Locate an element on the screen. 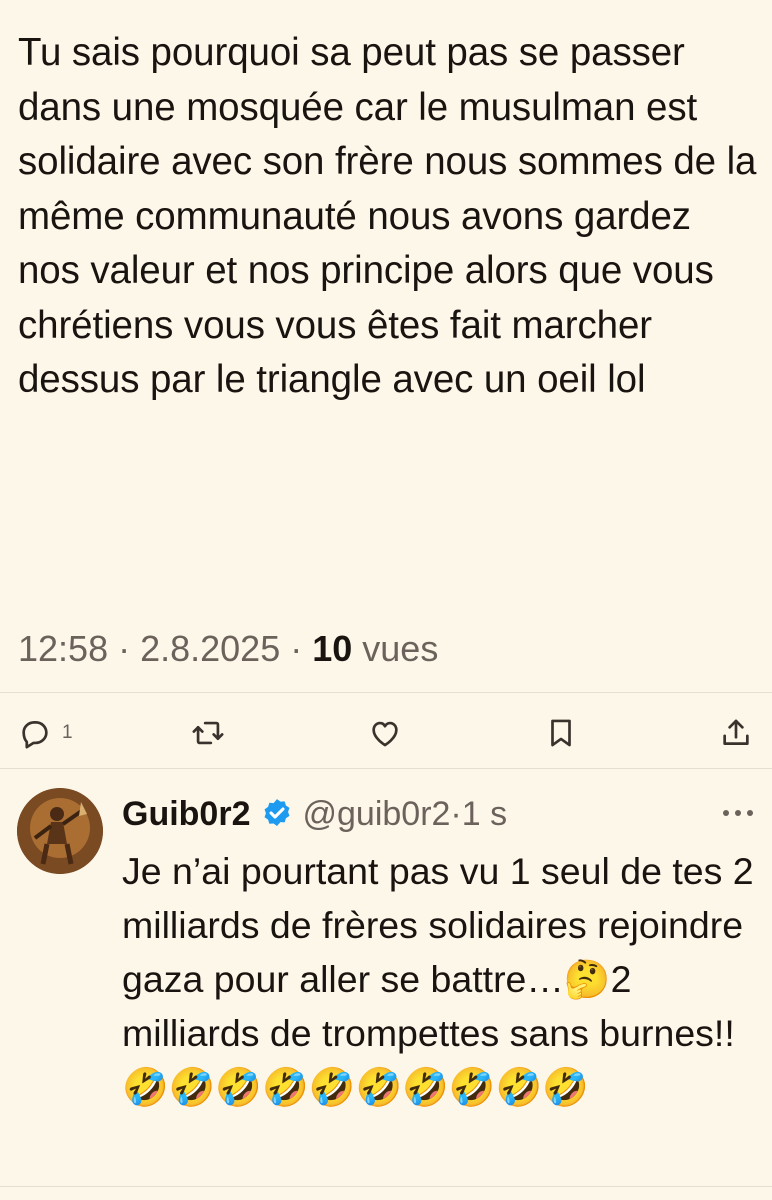  tweet-date: 2.8.2025 is located at coordinates (210, 648).